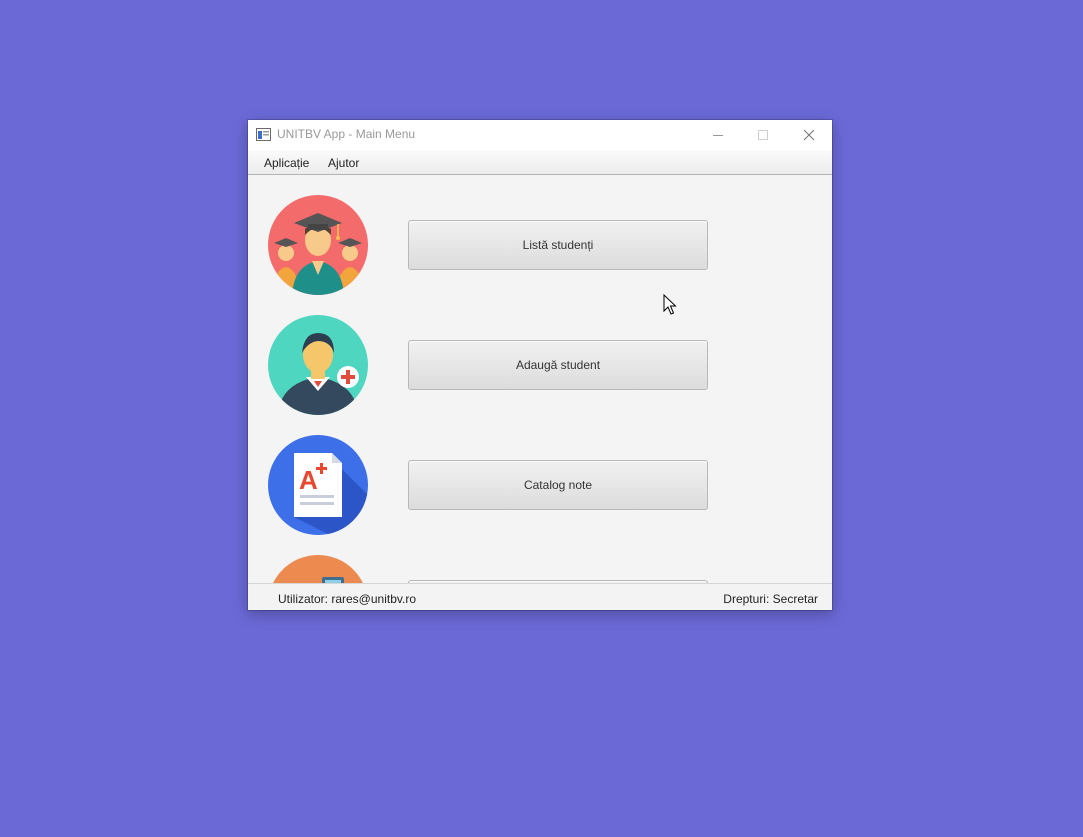  I want to click on app-icon, so click(263, 134).